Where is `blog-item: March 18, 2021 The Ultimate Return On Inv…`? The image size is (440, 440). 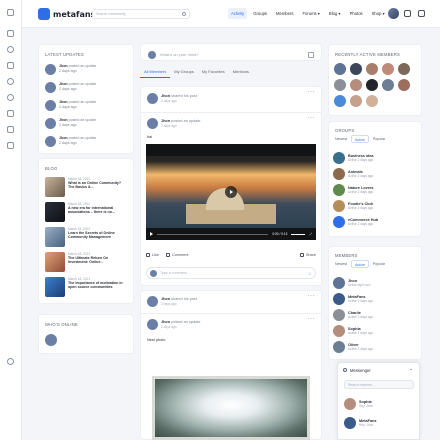
blog-item: March 18, 2021 The Ultimate Return On Inv… is located at coordinates (84, 262).